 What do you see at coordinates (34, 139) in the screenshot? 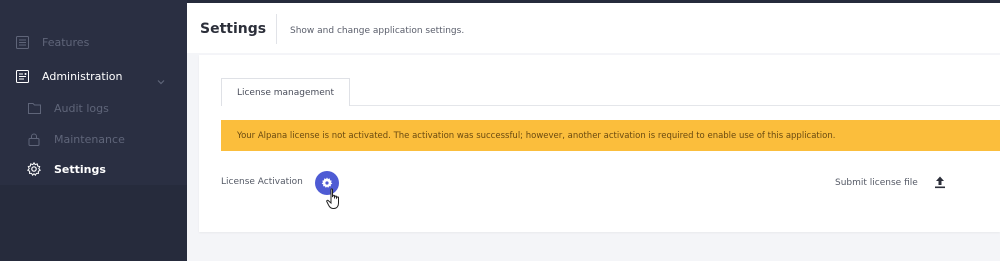
I see `lock-icon` at bounding box center [34, 139].